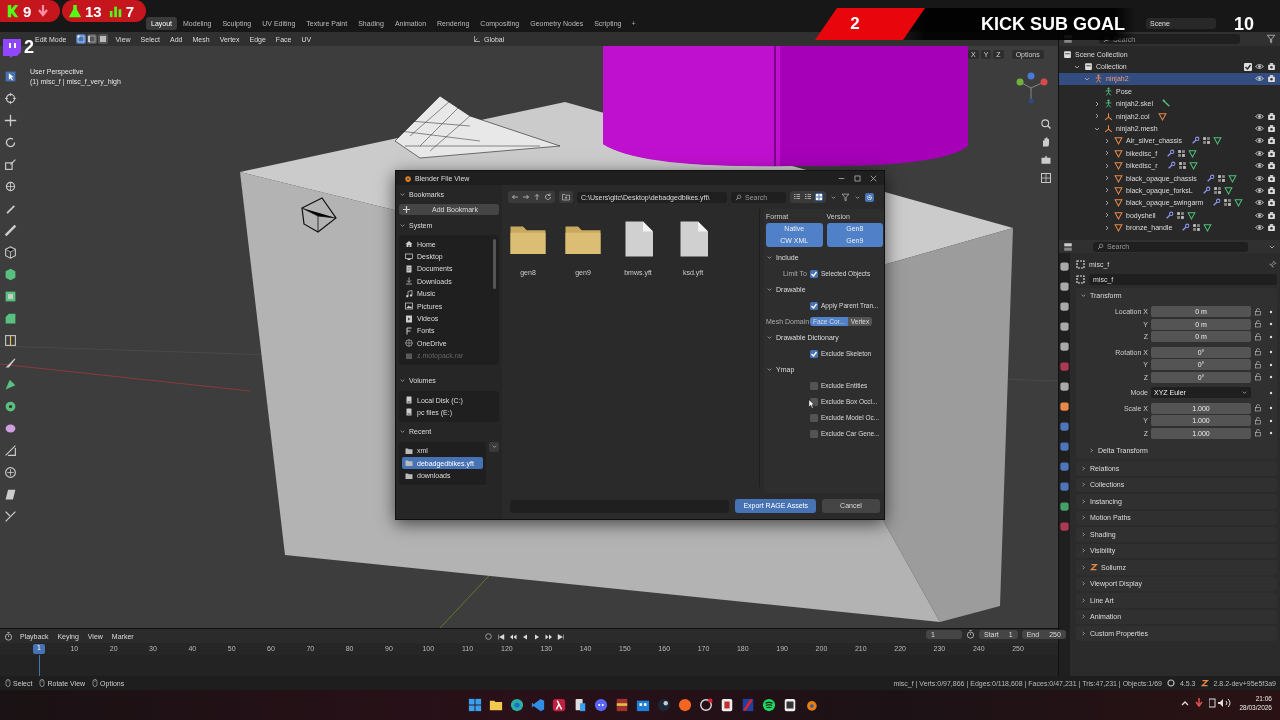 This screenshot has width=1280, height=720. I want to click on viewer-count: 2, so click(29, 47).